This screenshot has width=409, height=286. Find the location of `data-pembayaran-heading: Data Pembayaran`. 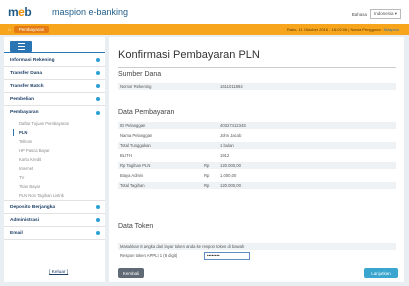

data-pembayaran-heading: Data Pembayaran is located at coordinates (146, 112).